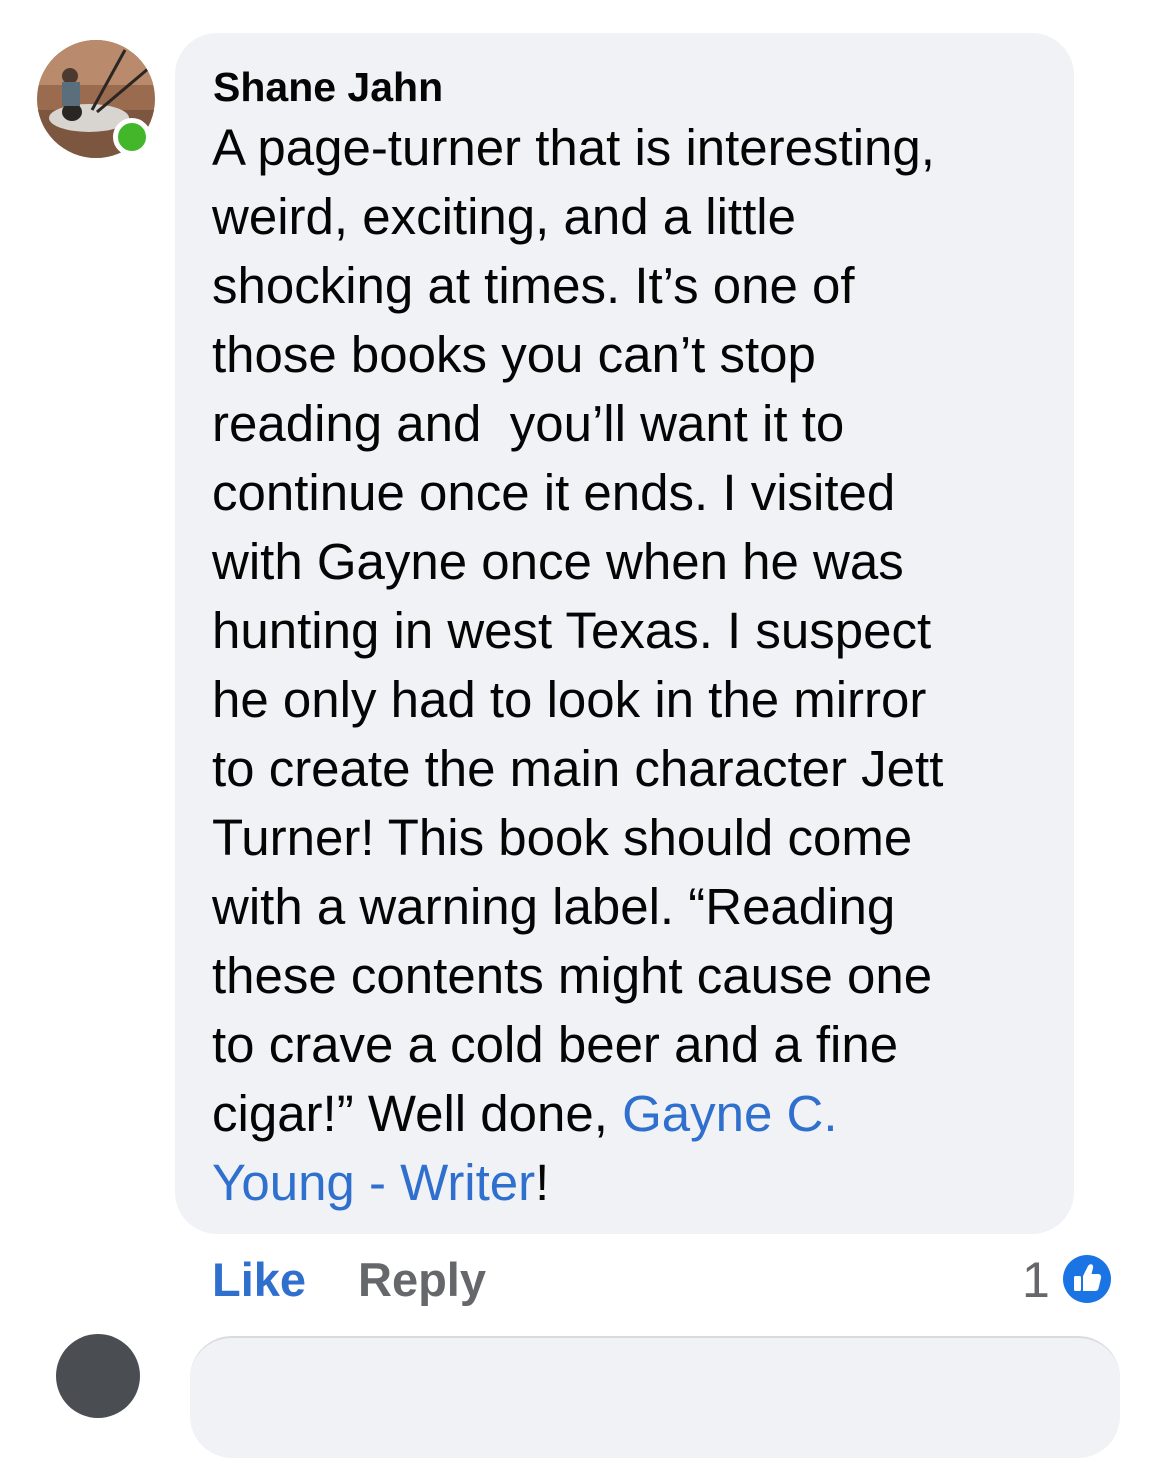 This screenshot has height=1458, width=1170. Describe the element at coordinates (554, 906) in the screenshot. I see `comment-text-line: with a warning label. “Reading` at that location.